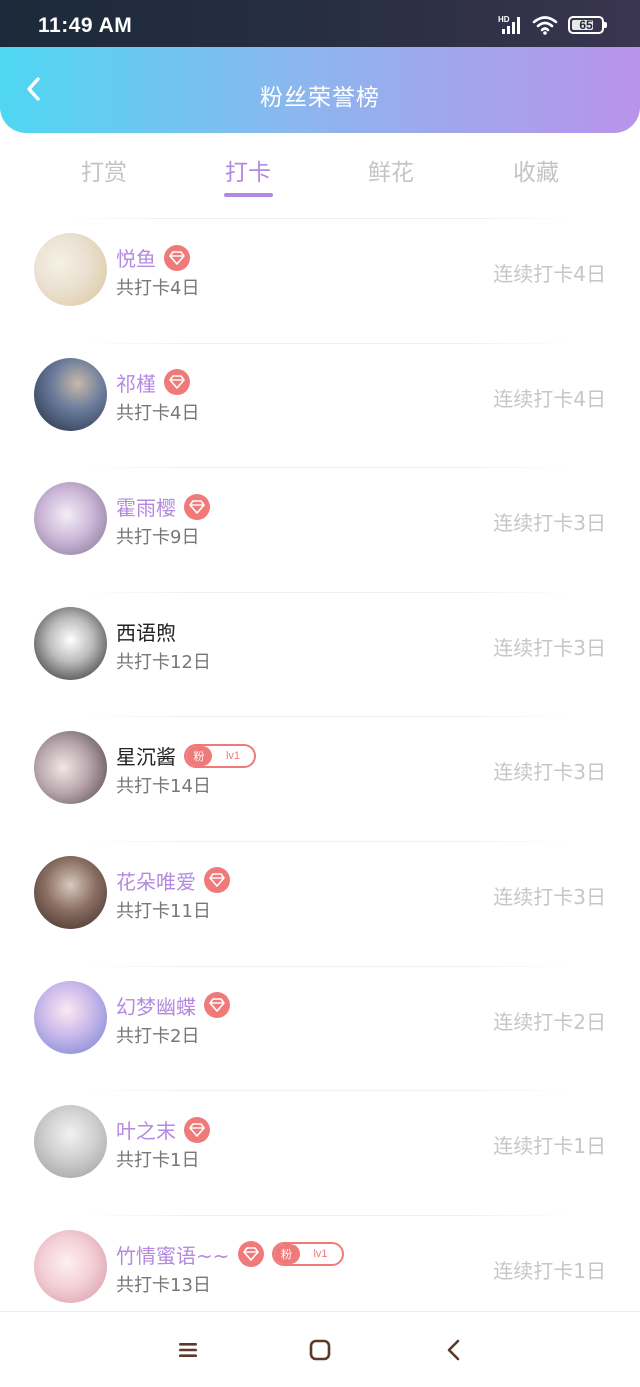  I want to click on user-name: 竹情蜜语~~, so click(173, 1255).